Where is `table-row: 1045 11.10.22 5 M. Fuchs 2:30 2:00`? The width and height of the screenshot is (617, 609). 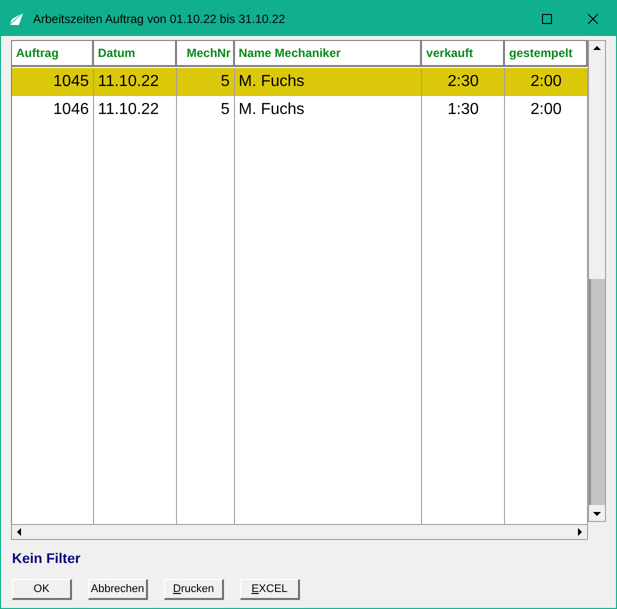
table-row: 1045 11.10.22 5 M. Fuchs 2:30 2:00 is located at coordinates (300, 82).